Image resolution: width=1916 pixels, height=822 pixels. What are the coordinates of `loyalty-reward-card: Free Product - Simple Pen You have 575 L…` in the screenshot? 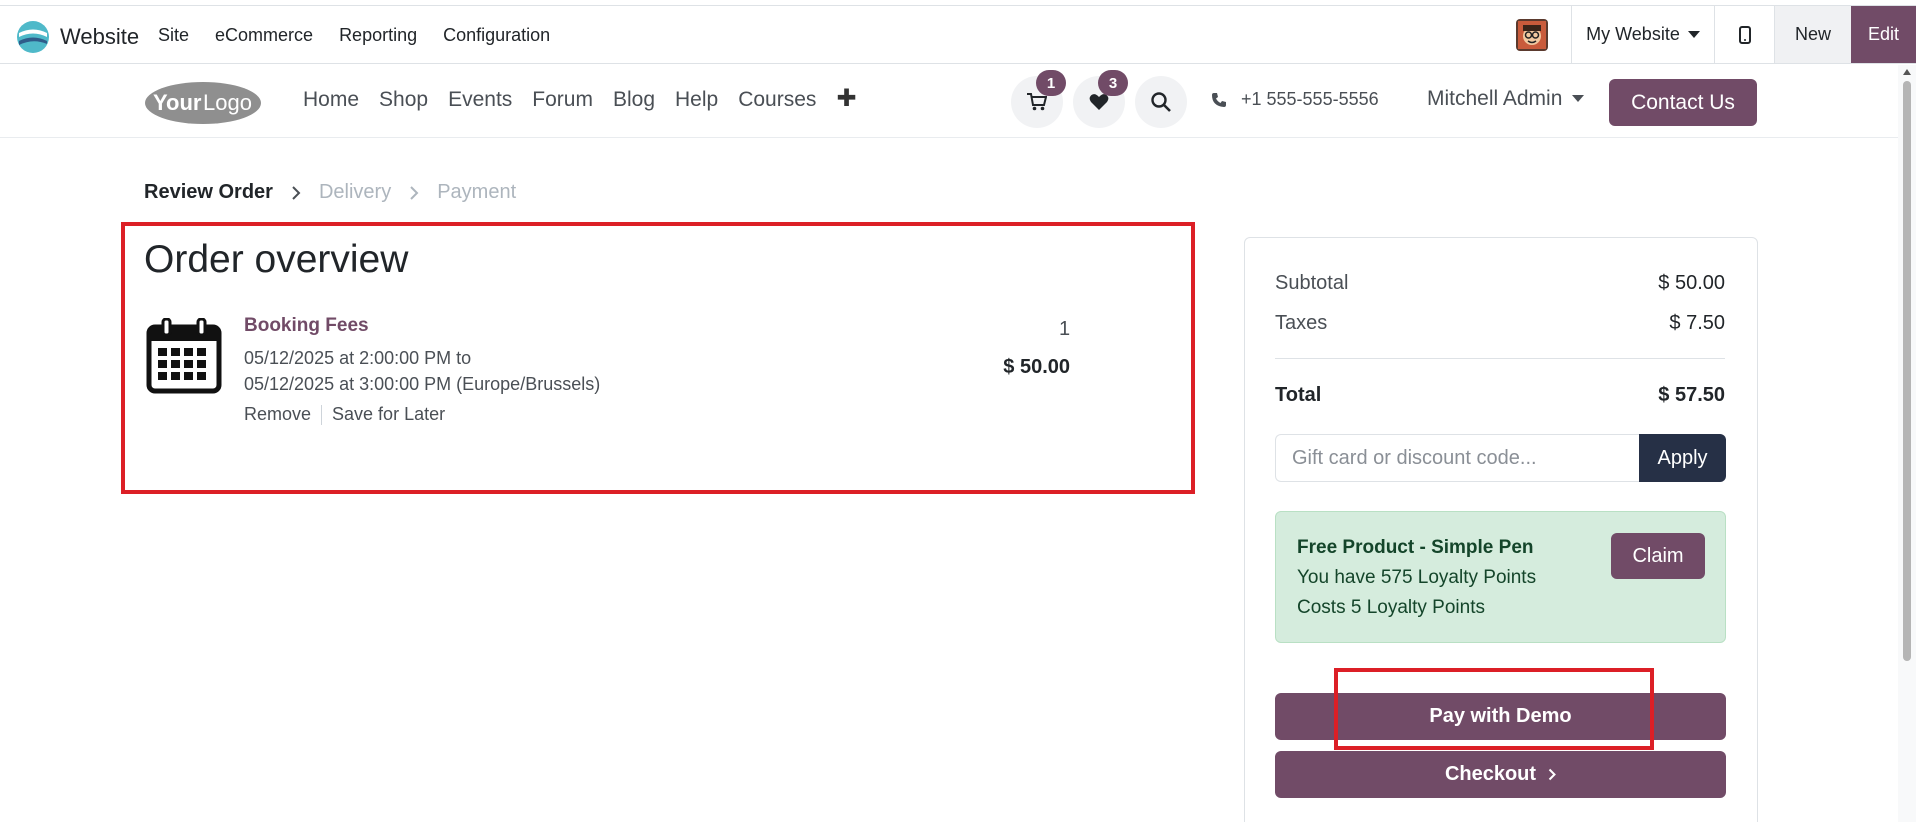 It's located at (1500, 577).